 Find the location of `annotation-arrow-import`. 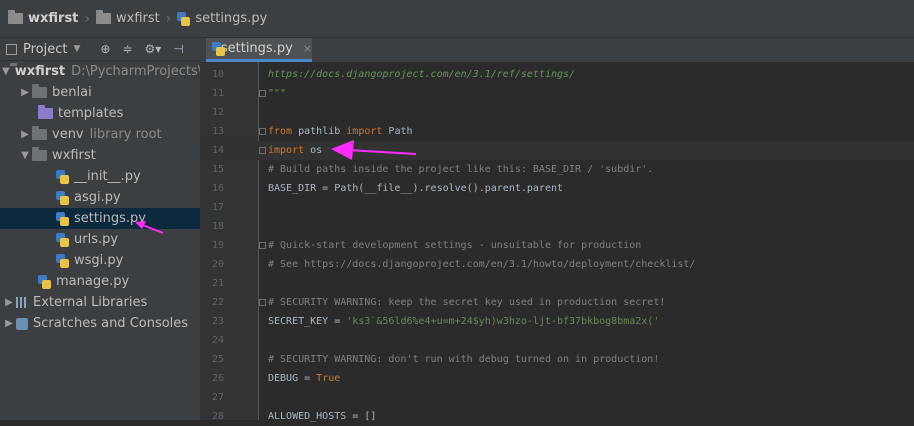

annotation-arrow-import is located at coordinates (374, 150).